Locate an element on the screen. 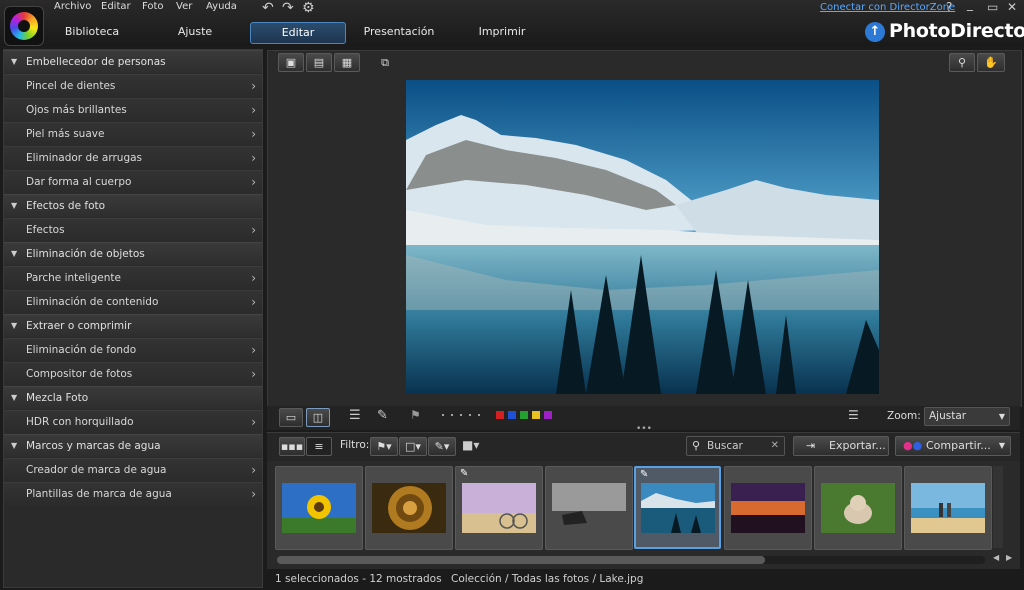  menu-editar: Editar is located at coordinates (116, 6).